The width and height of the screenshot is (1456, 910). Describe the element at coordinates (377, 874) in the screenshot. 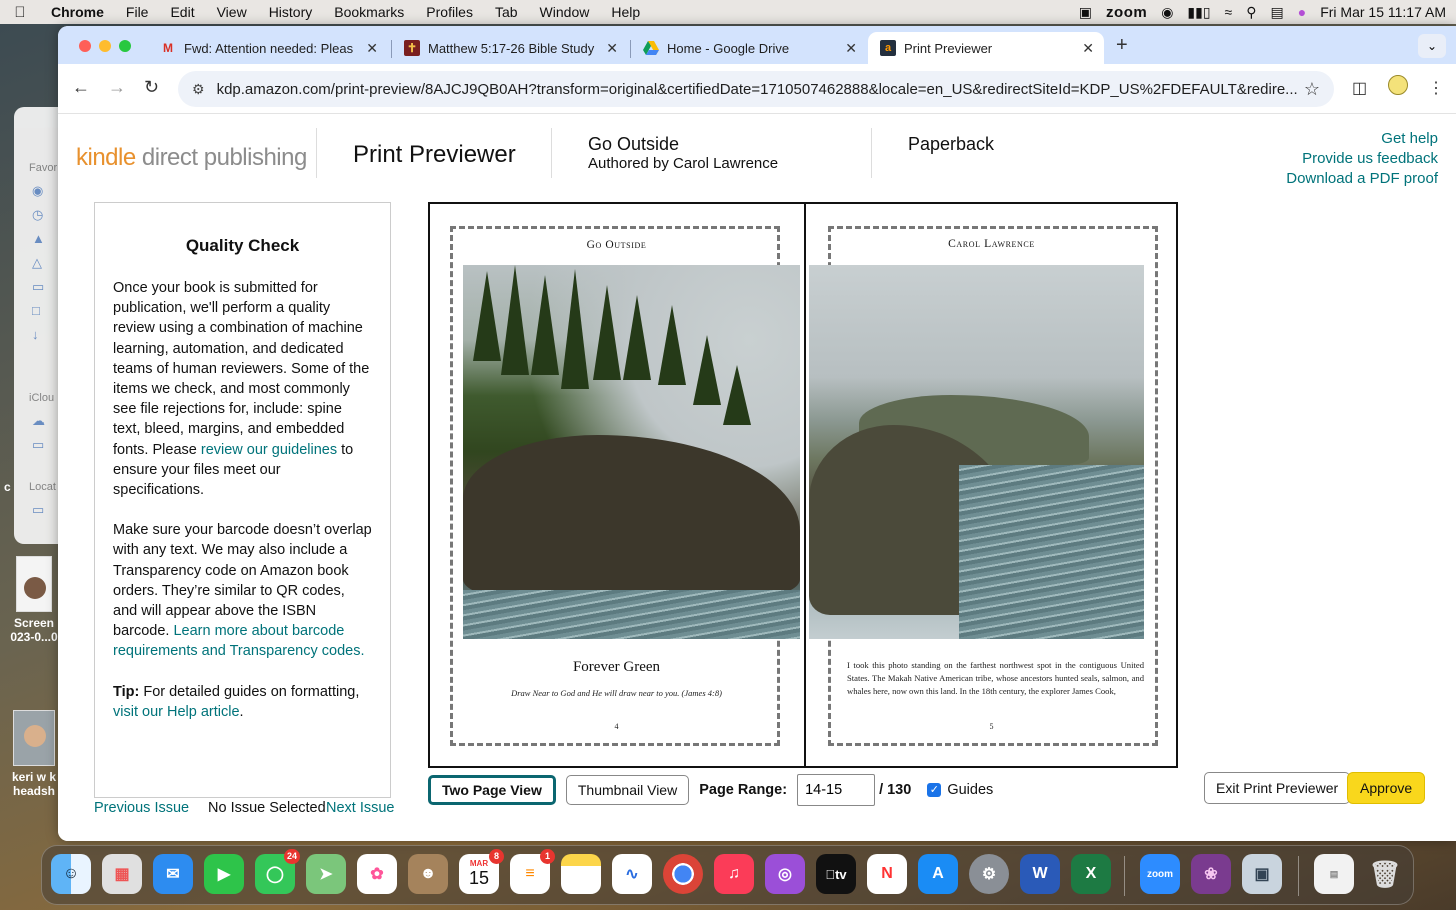

I see `photos-icon: ✿` at that location.